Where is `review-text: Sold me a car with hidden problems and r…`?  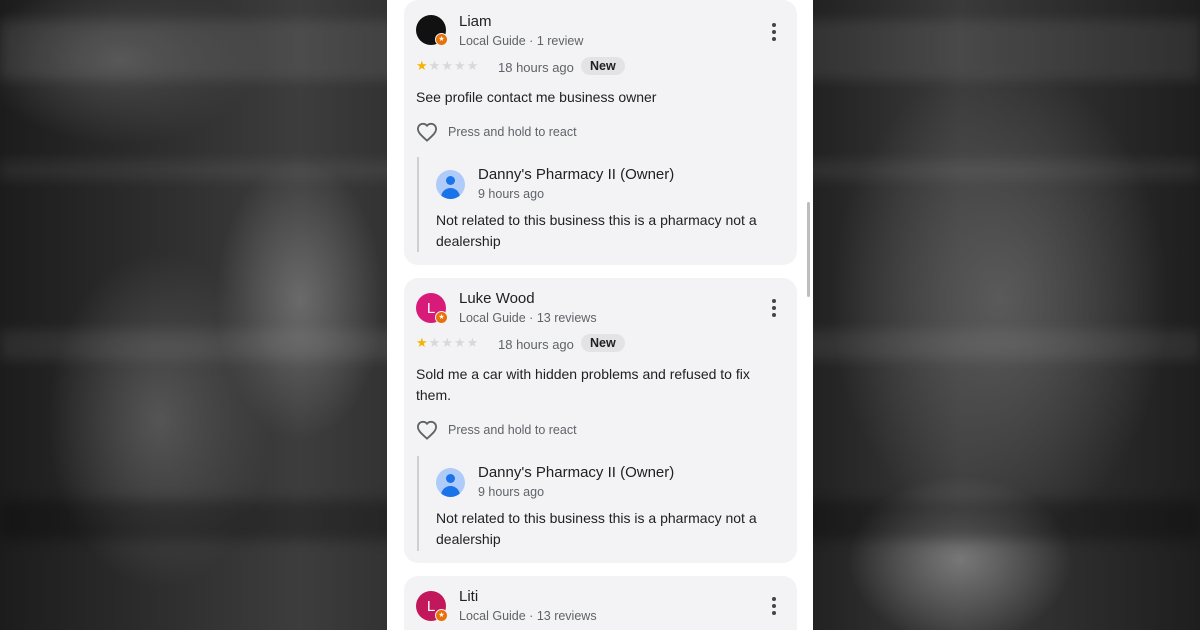 review-text: Sold me a car with hidden problems and r… is located at coordinates (583, 384).